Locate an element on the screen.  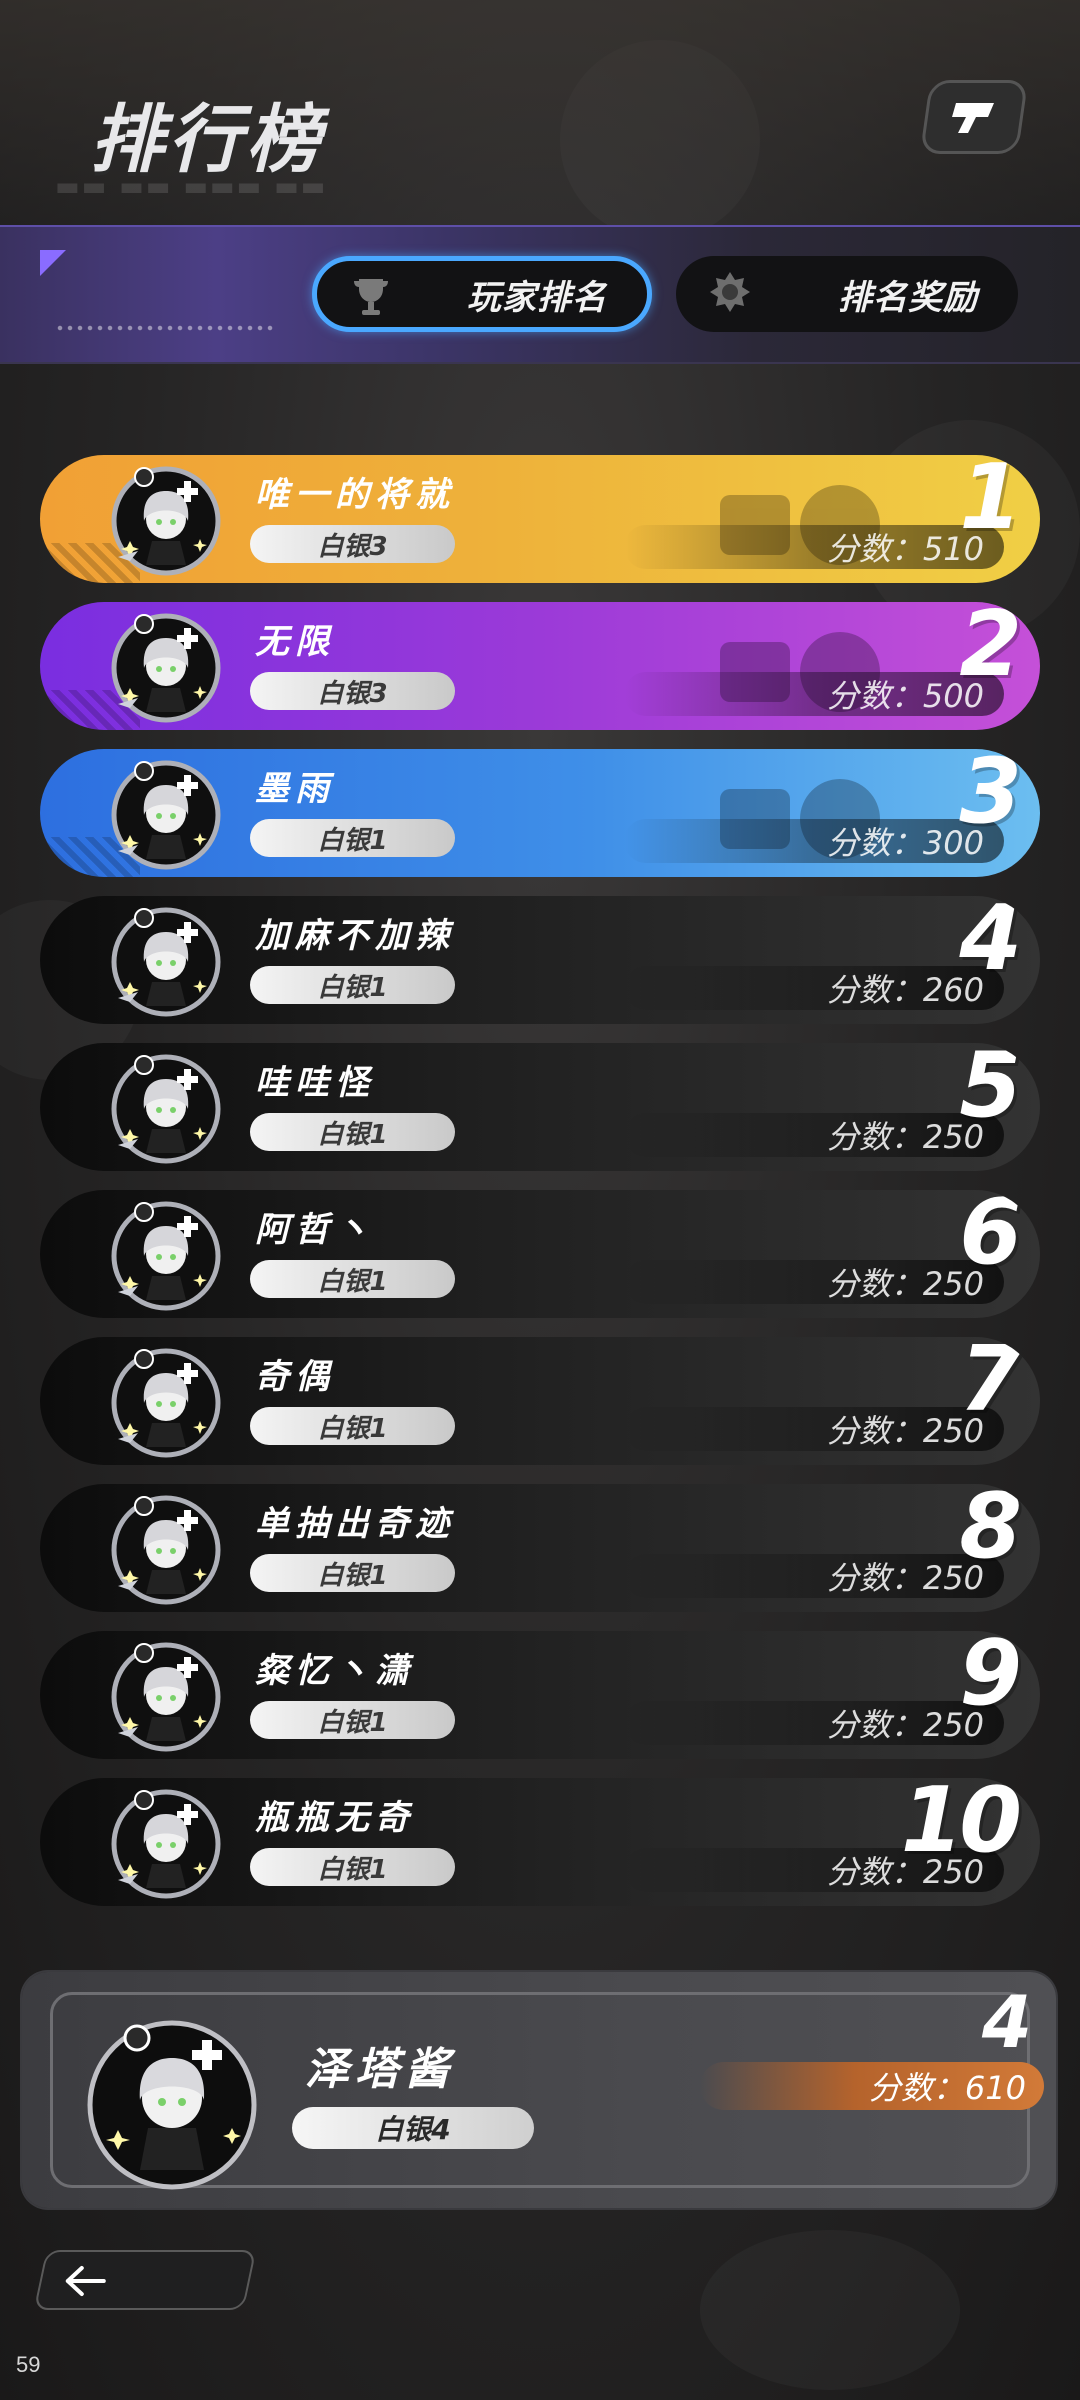
rank-number: 5 is located at coordinates (990, 1090).